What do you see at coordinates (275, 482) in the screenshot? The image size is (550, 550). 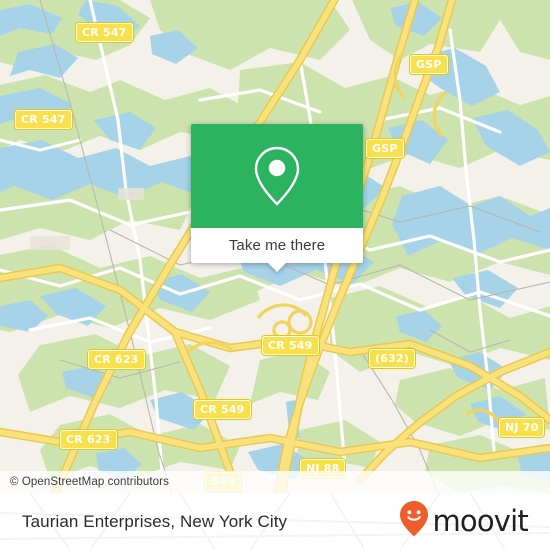 I see `map-attribution: © OpenStreetMap contributors` at bounding box center [275, 482].